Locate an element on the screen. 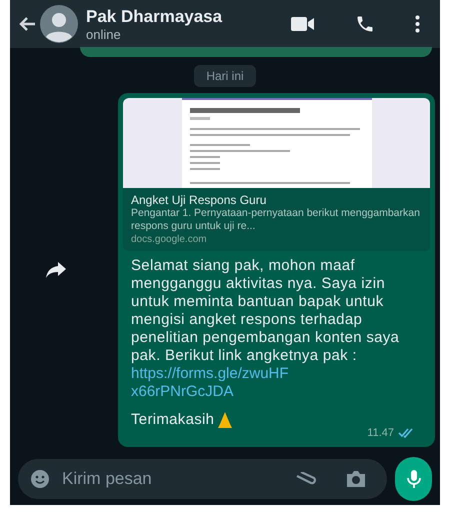  attachment-icon is located at coordinates (306, 479).